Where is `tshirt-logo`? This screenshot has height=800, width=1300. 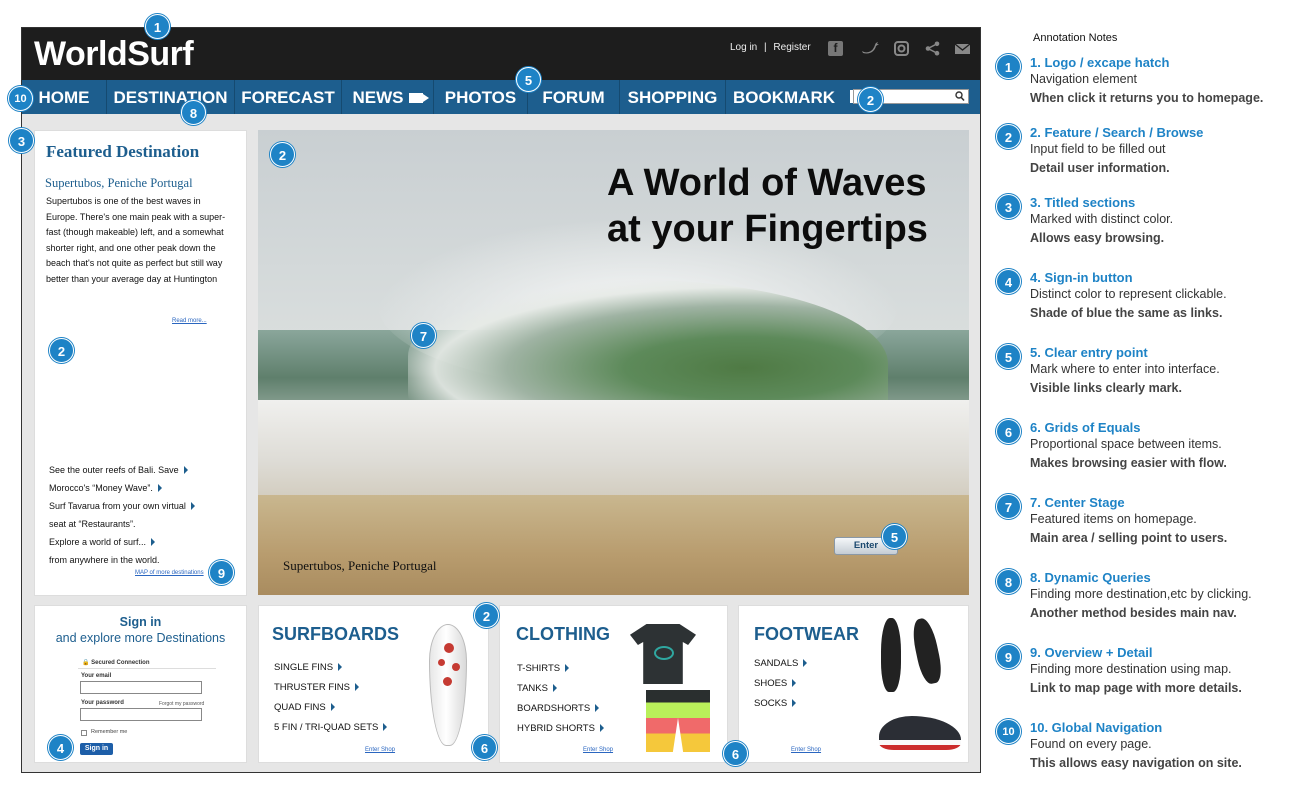
tshirt-logo is located at coordinates (664, 653).